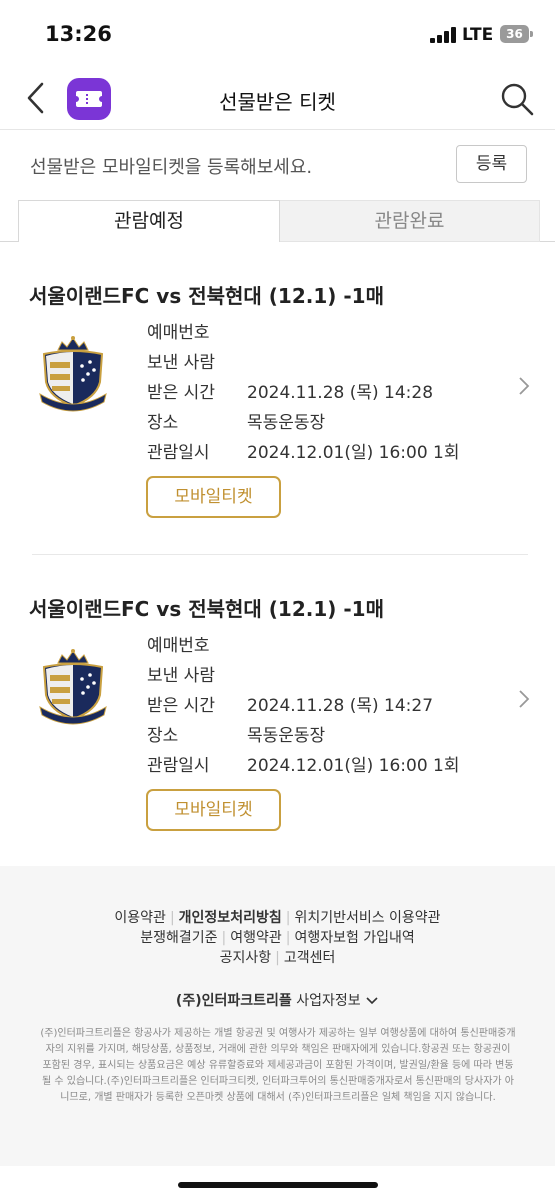 Image resolution: width=555 pixels, height=1200 pixels. Describe the element at coordinates (478, 35) in the screenshot. I see `network-label: LTE` at that location.